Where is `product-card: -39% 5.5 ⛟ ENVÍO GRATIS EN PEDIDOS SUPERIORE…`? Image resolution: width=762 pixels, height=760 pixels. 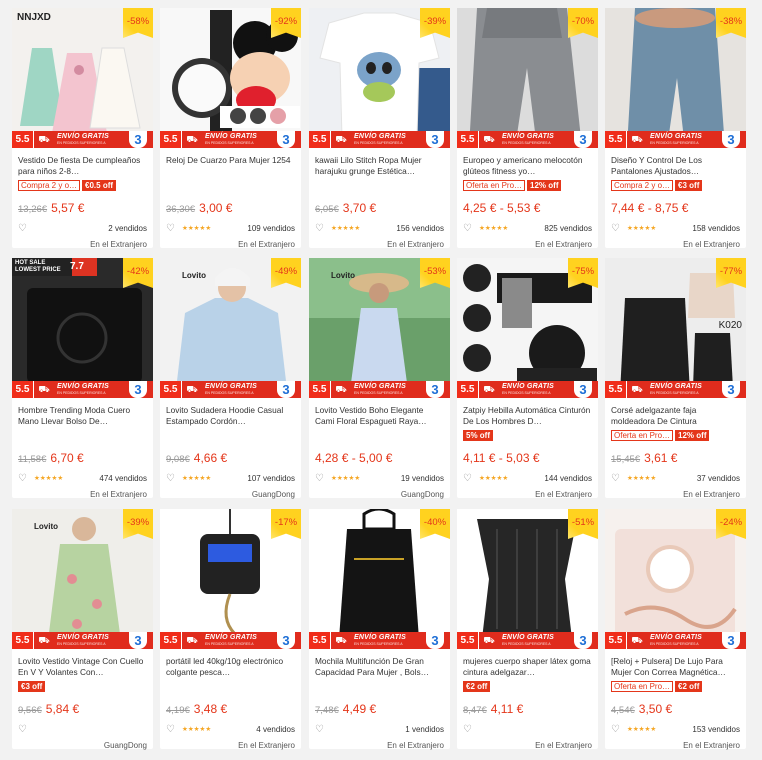
product-card: -39% 5.5 ⛟ ENVÍO GRATIS EN PEDIDOS SUPERIORE… is located at coordinates (379, 128).